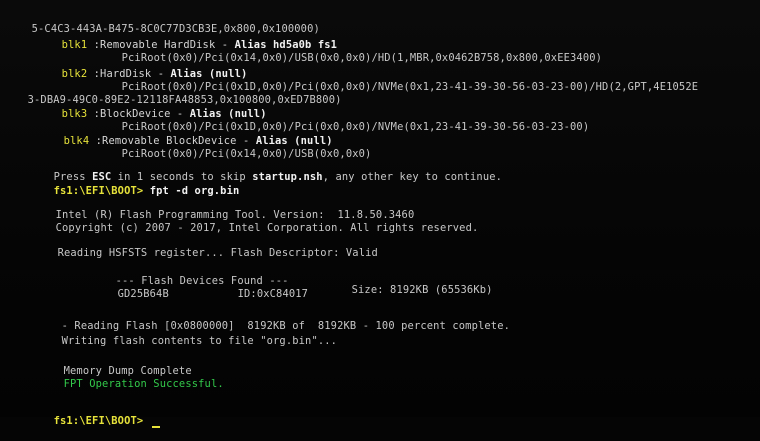 This screenshot has width=760, height=441. What do you see at coordinates (74, 45) in the screenshot?
I see `blk1-label: blk1` at bounding box center [74, 45].